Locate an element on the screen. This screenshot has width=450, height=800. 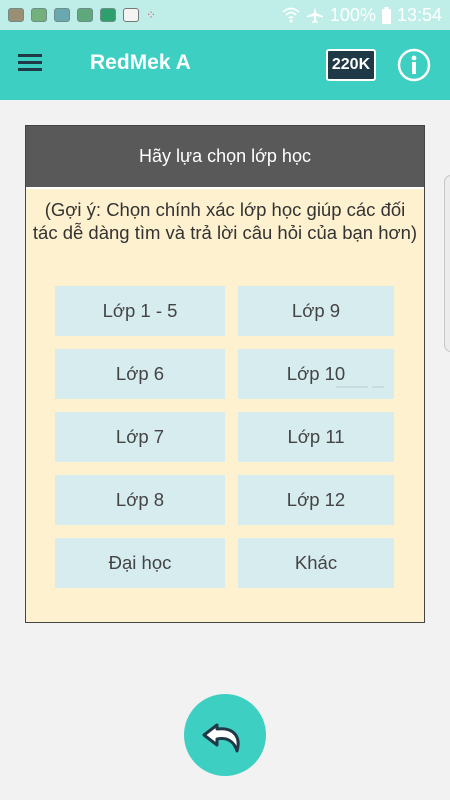
grade-option-8: Lớp 8 is located at coordinates (140, 500).